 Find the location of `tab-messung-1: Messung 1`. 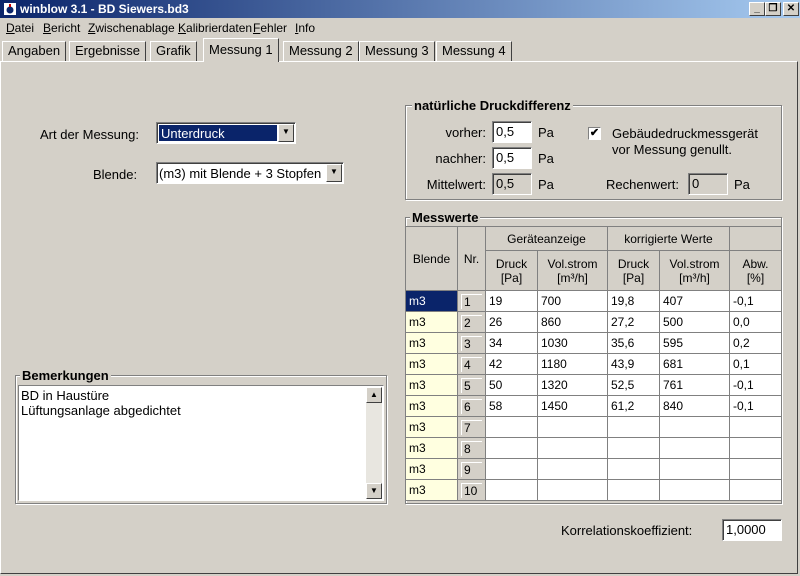

tab-messung-1: Messung 1 is located at coordinates (241, 50).